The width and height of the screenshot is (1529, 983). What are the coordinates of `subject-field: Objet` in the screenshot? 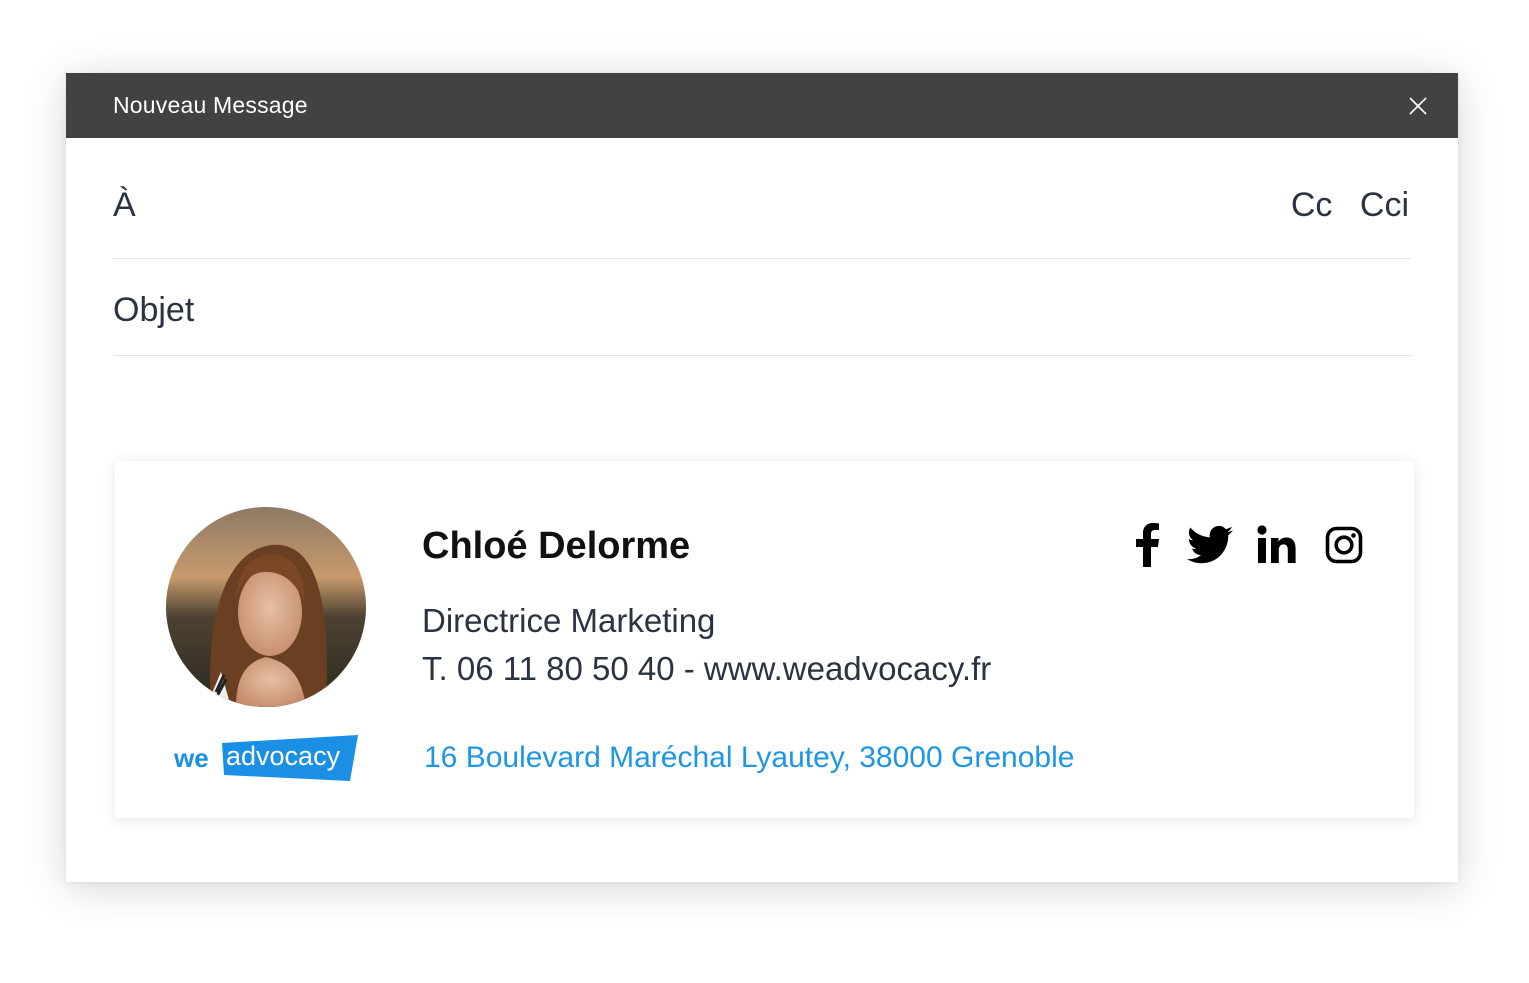 It's located at (762, 307).